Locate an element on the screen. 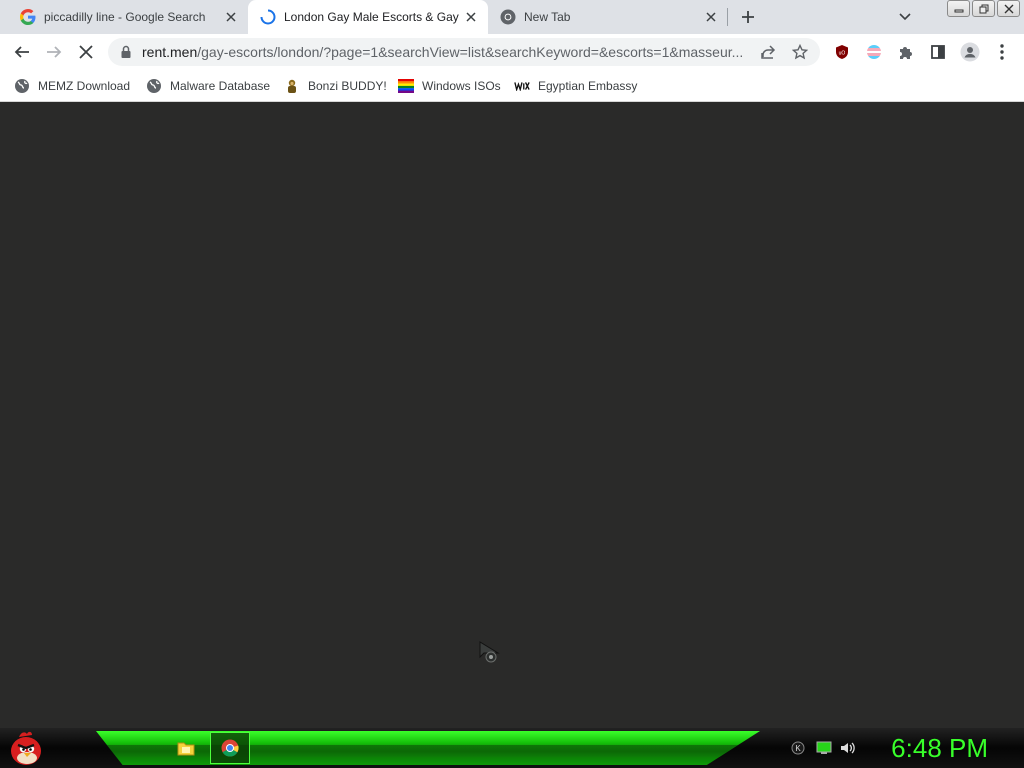 The width and height of the screenshot is (1024, 768). window-controls is located at coordinates (983, 8).